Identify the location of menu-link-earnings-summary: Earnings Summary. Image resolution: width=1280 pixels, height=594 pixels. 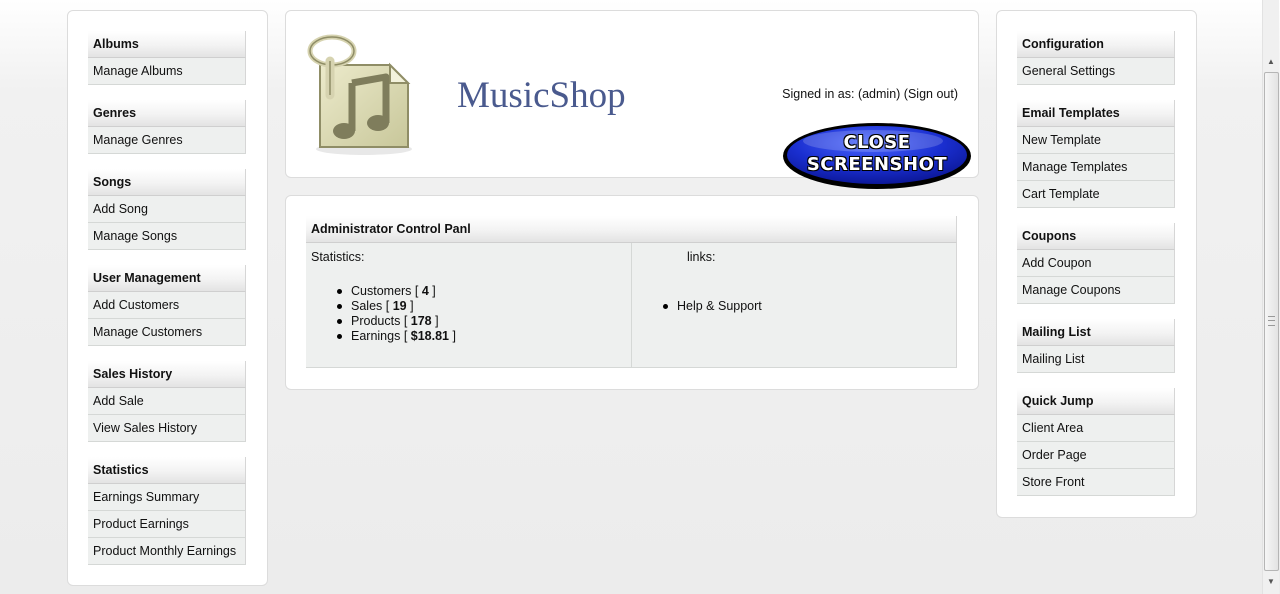
(167, 497).